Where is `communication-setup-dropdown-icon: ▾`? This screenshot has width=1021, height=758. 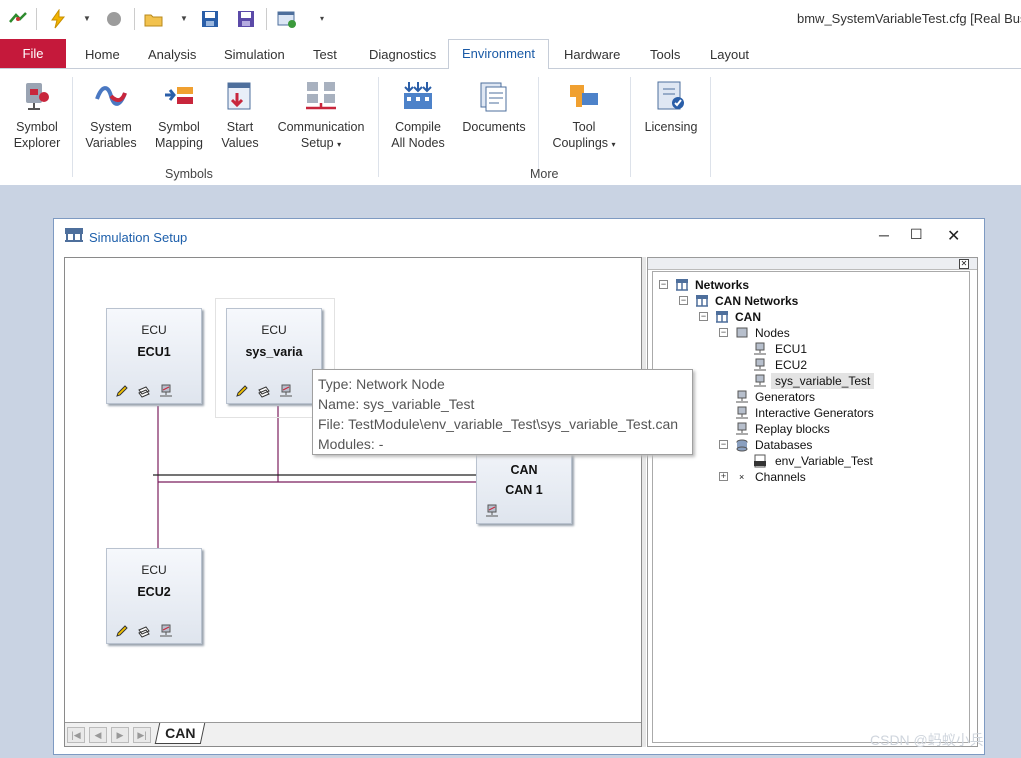 communication-setup-dropdown-icon: ▾ is located at coordinates (339, 144).